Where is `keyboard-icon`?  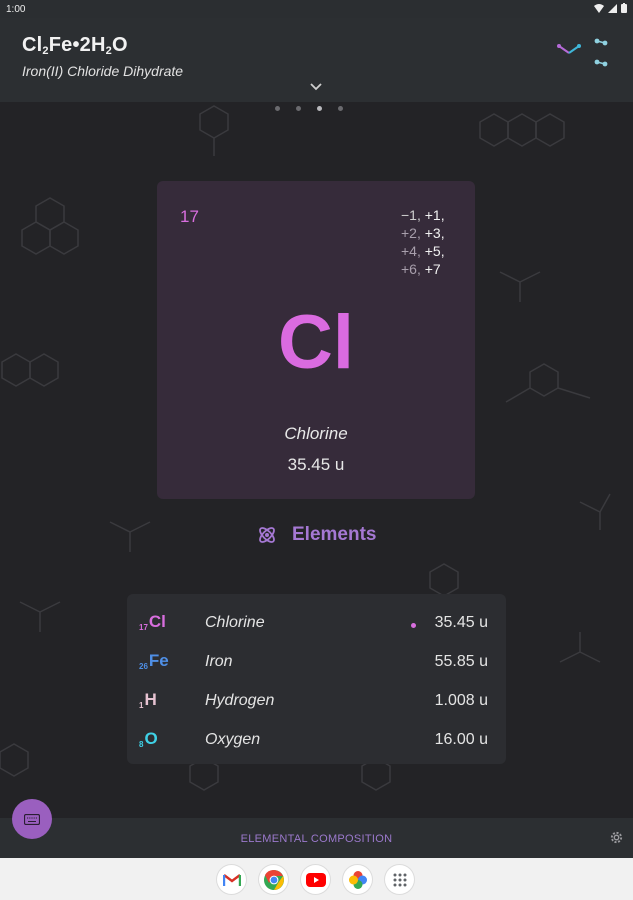 keyboard-icon is located at coordinates (32, 819).